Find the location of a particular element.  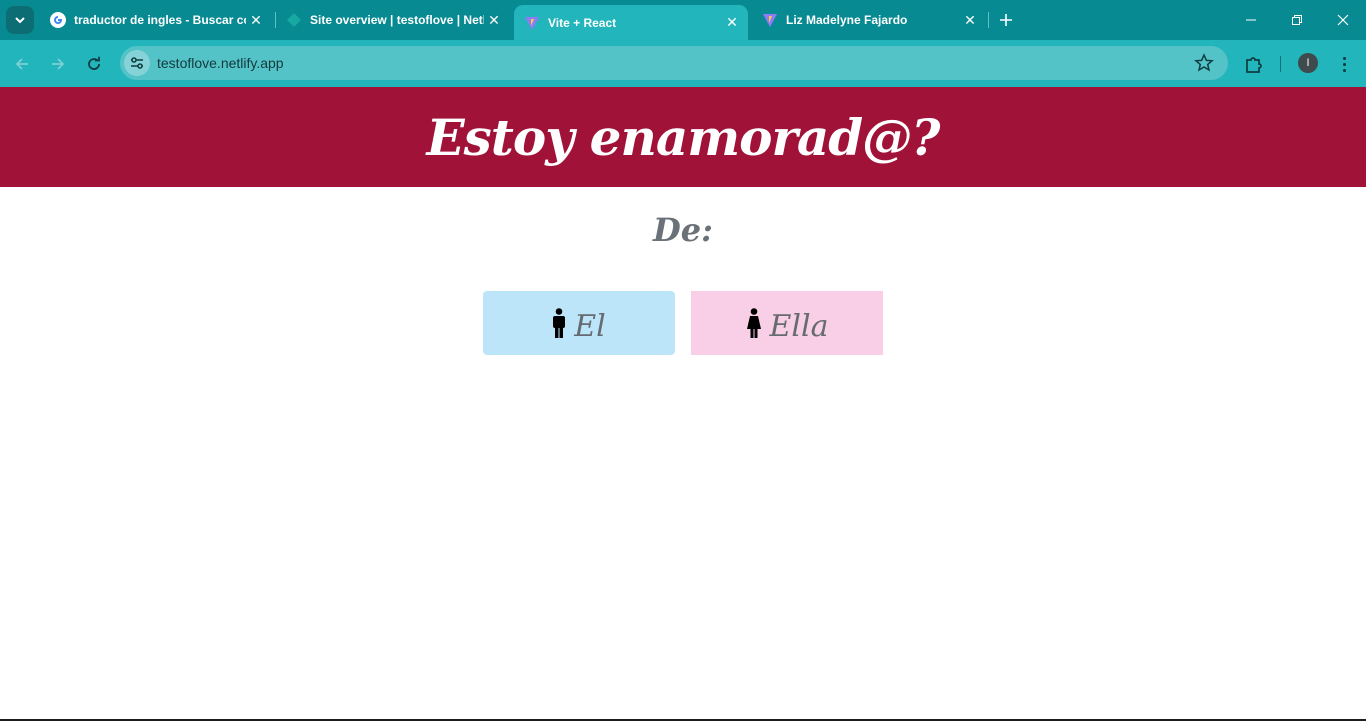

forward-button is located at coordinates (58, 64).